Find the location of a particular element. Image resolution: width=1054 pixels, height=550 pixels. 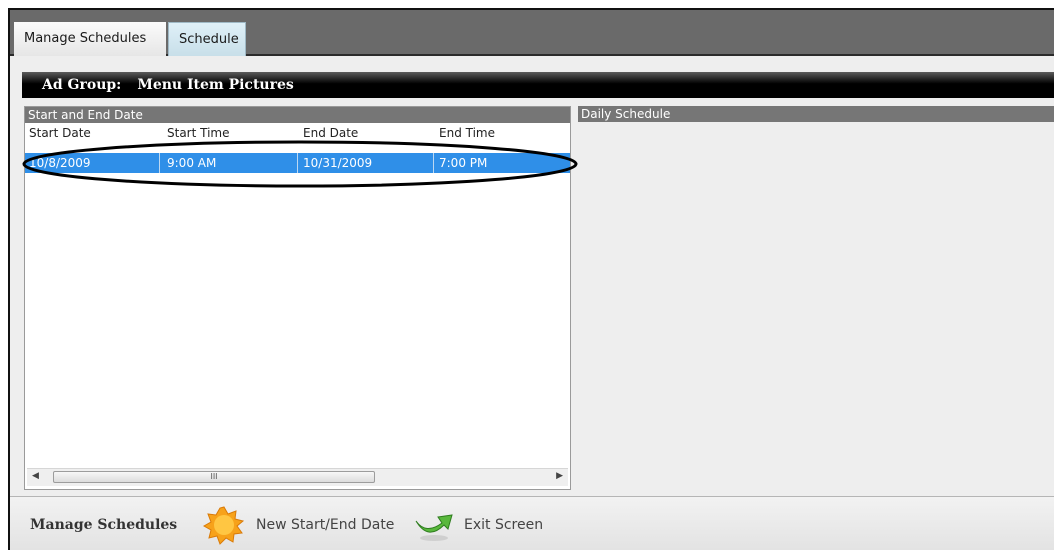

exit-arrow-icon is located at coordinates (434, 527).